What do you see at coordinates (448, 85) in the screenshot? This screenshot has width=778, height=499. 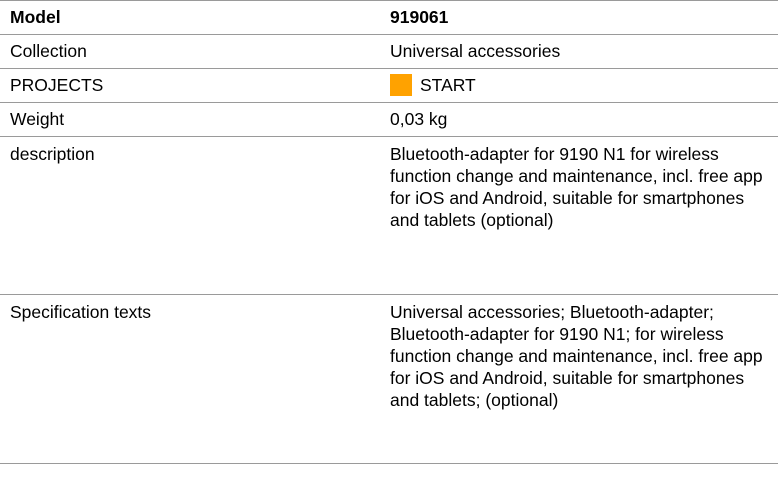 I see `project-name: START` at bounding box center [448, 85].